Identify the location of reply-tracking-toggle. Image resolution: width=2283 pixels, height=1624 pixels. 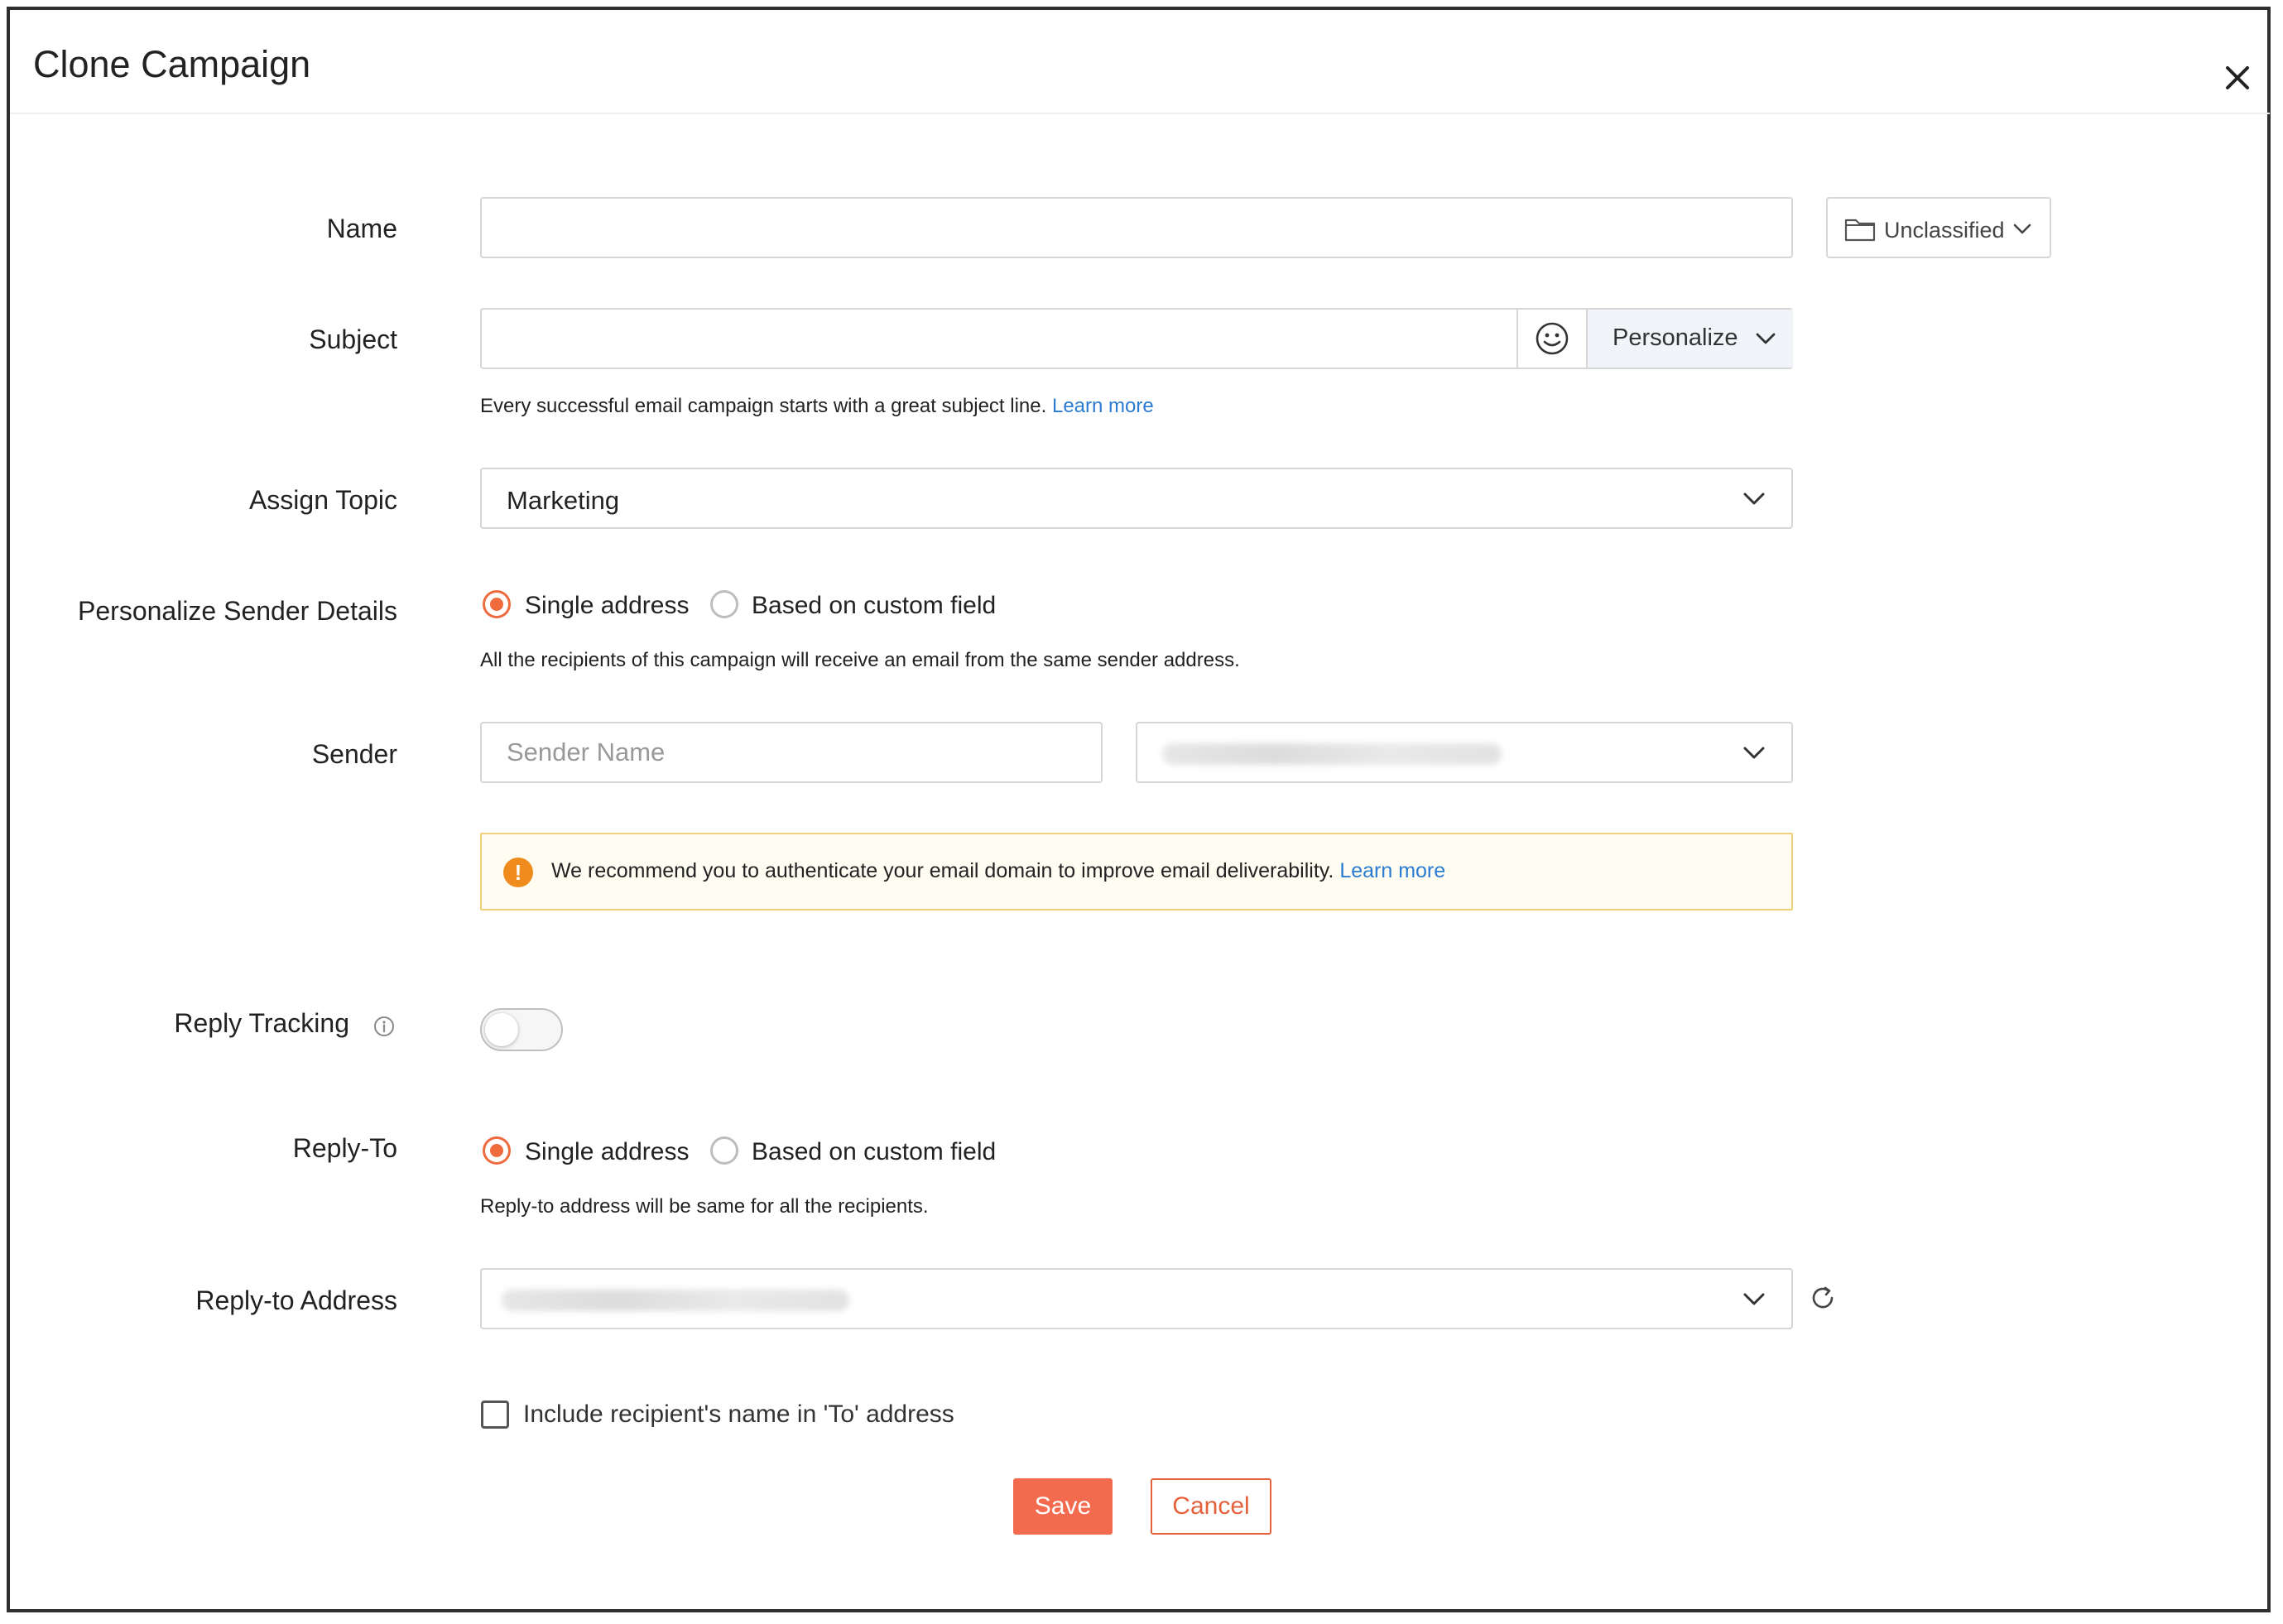
(521, 1029).